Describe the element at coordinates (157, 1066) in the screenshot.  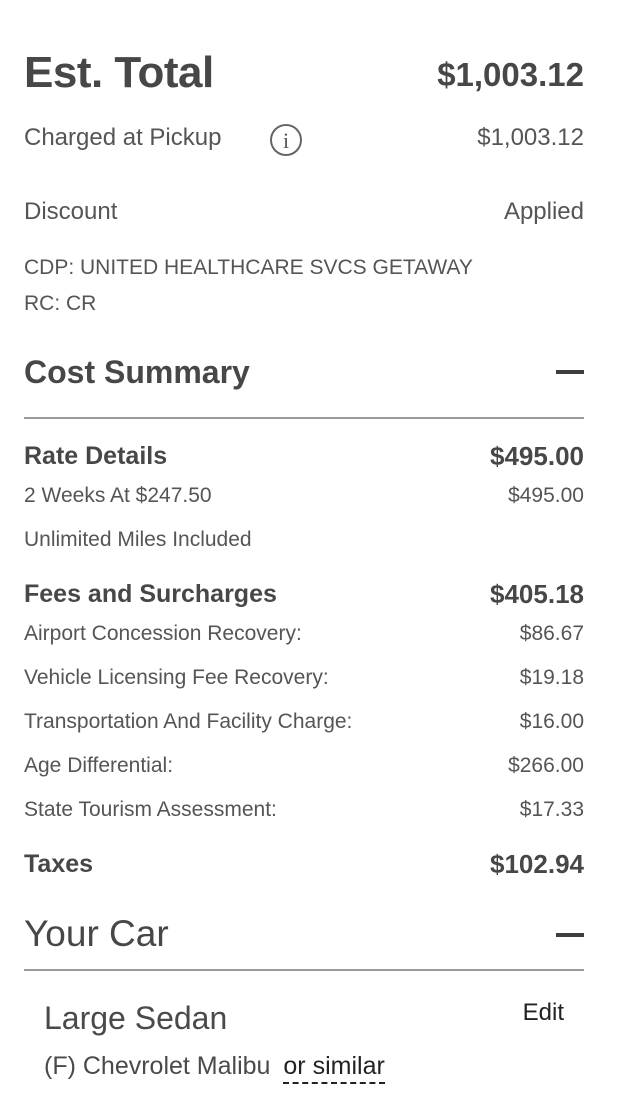
I see `car-model-name: (F) Chevrolet Malibu` at that location.